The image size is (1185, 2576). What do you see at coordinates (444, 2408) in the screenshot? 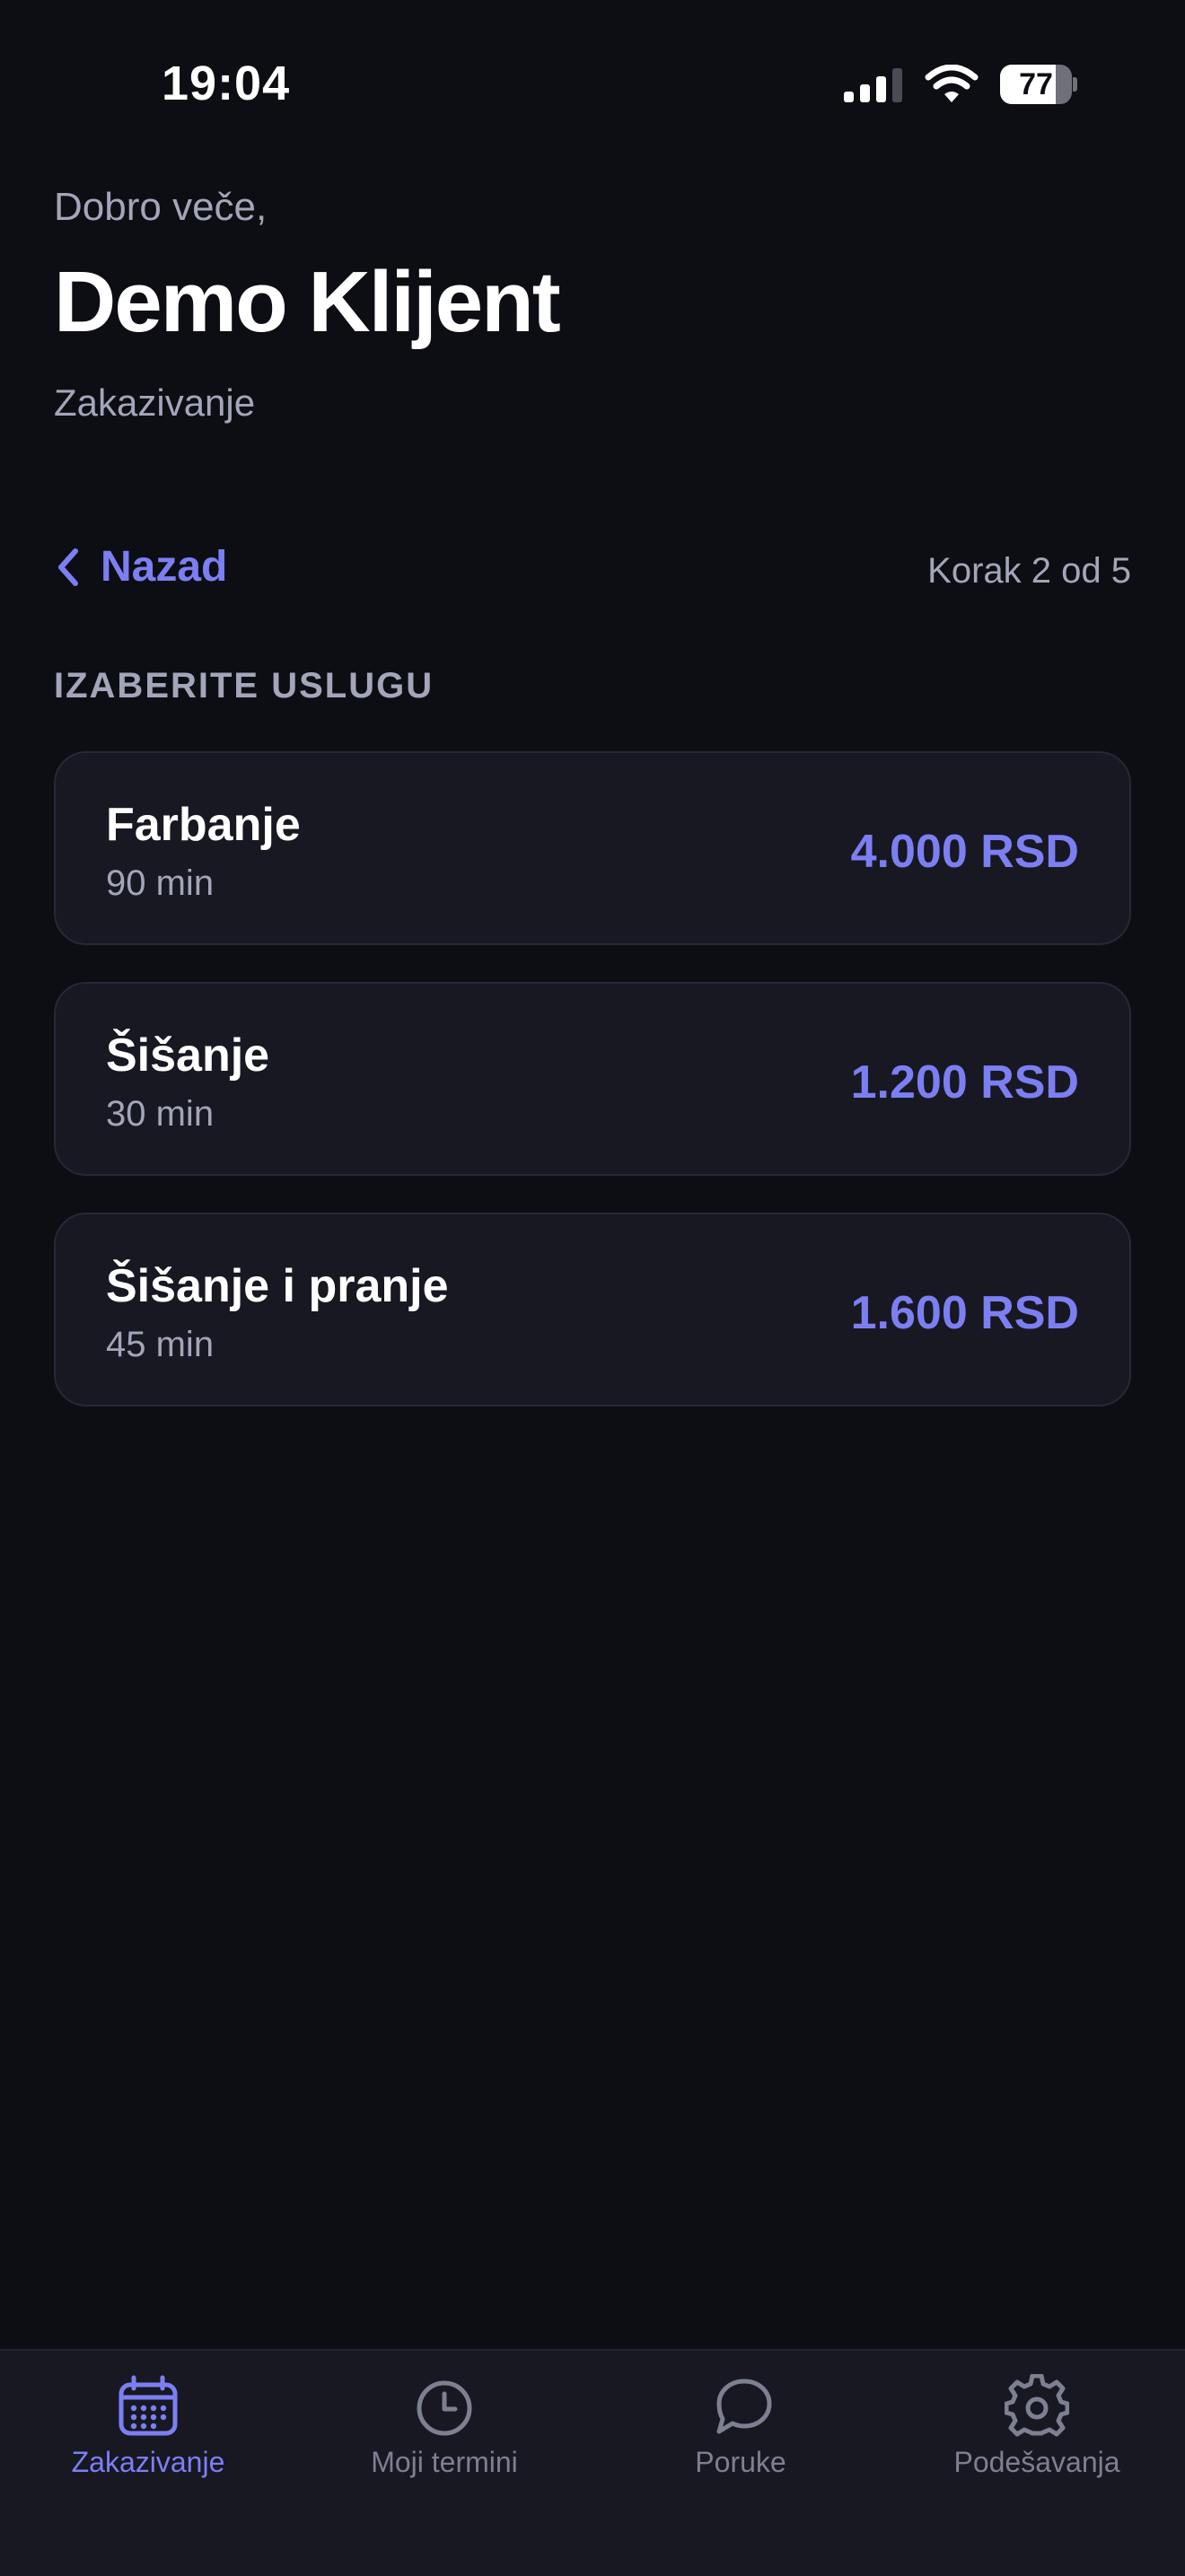
I see `clock-icon` at bounding box center [444, 2408].